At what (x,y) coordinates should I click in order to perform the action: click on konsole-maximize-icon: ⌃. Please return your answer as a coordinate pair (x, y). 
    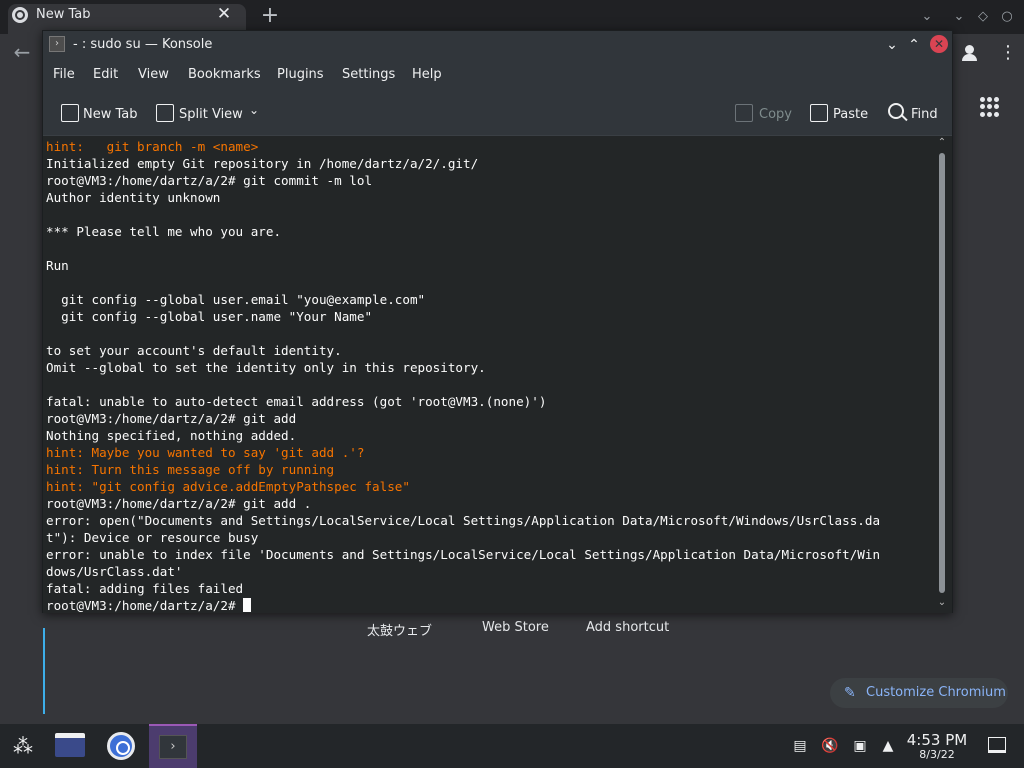
    Looking at the image, I should click on (914, 45).